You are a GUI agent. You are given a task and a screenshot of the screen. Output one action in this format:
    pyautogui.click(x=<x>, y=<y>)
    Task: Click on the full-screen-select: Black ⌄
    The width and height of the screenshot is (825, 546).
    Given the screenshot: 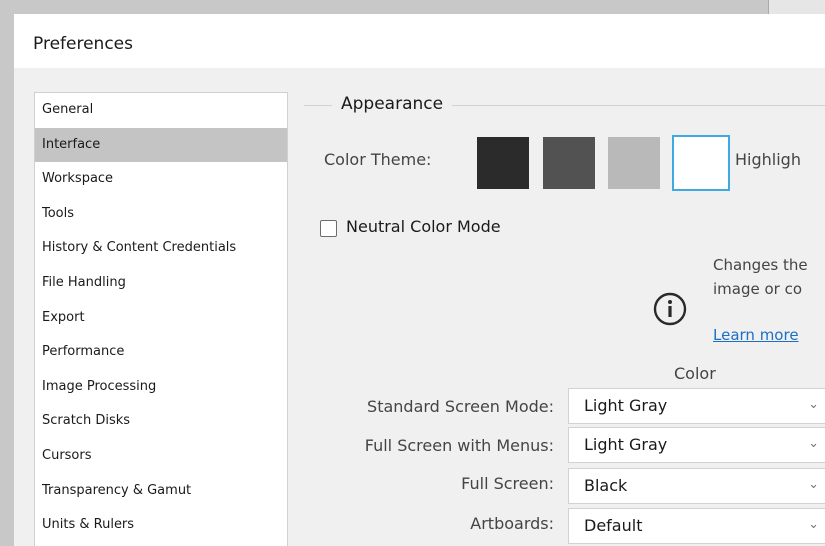 What is the action you would take?
    pyautogui.click(x=696, y=486)
    